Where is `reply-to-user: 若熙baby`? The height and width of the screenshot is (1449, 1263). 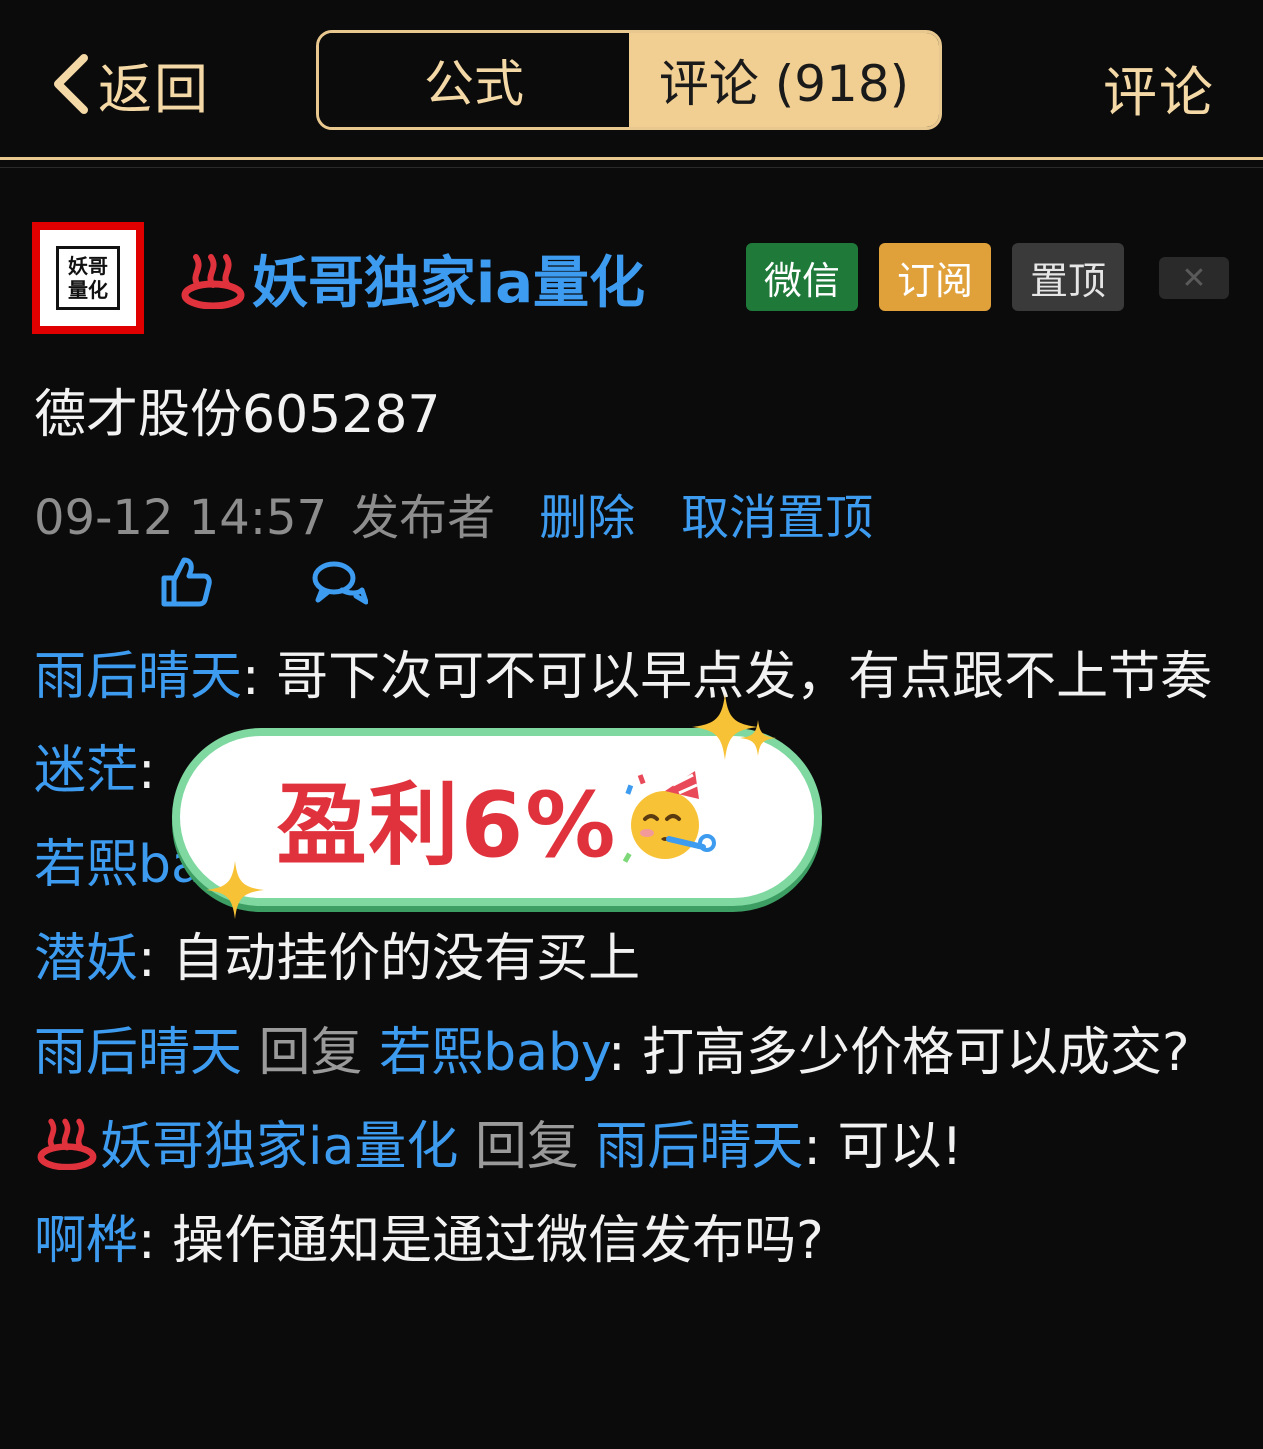
reply-to-user: 若熙baby is located at coordinates (493, 1053).